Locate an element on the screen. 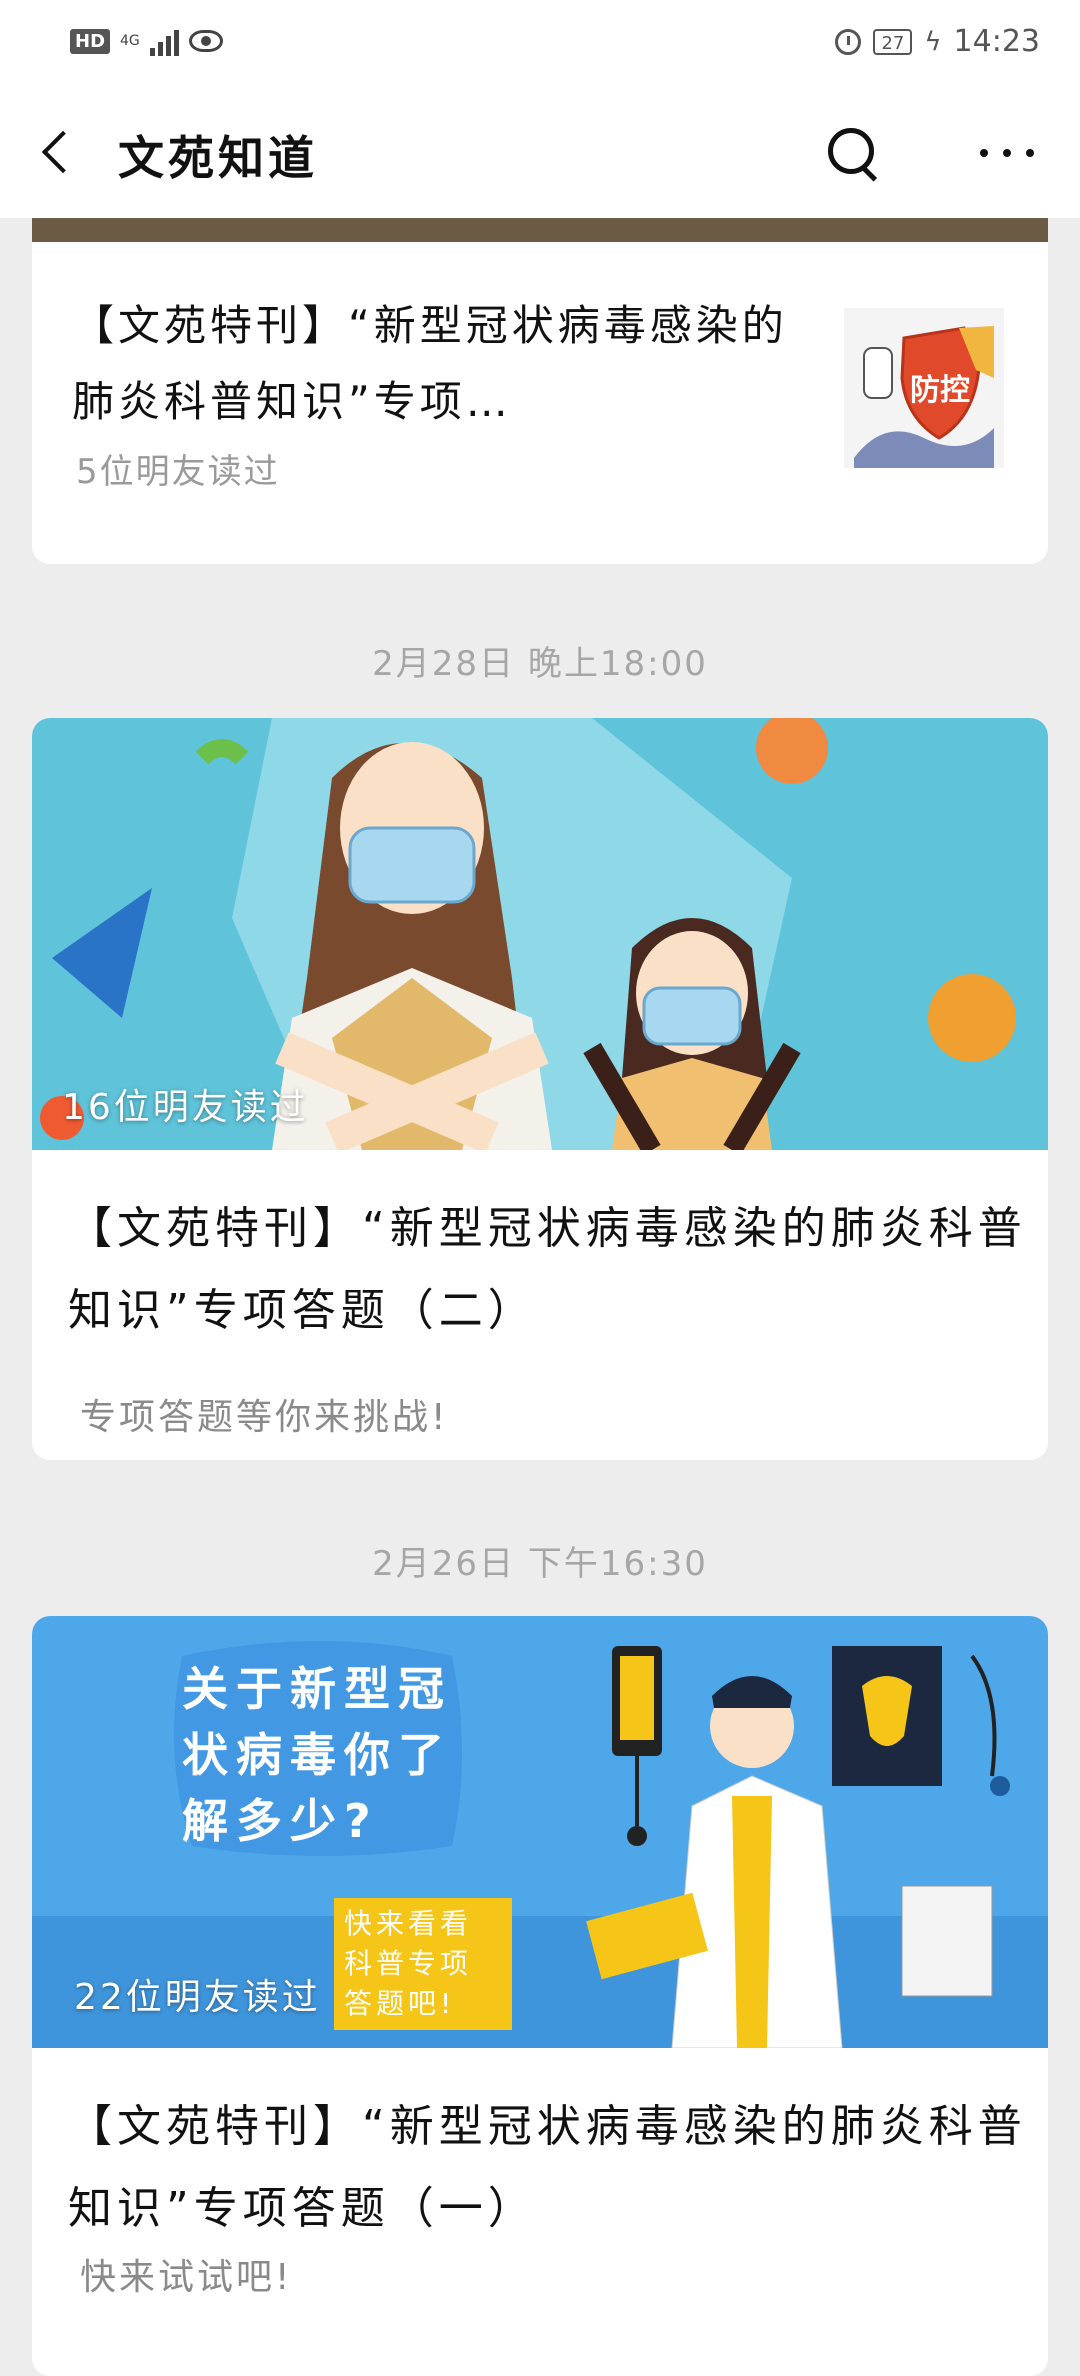 Image resolution: width=1080 pixels, height=2376 pixels. cover-badge: 快来看看科普专项答题吧! is located at coordinates (423, 1964).